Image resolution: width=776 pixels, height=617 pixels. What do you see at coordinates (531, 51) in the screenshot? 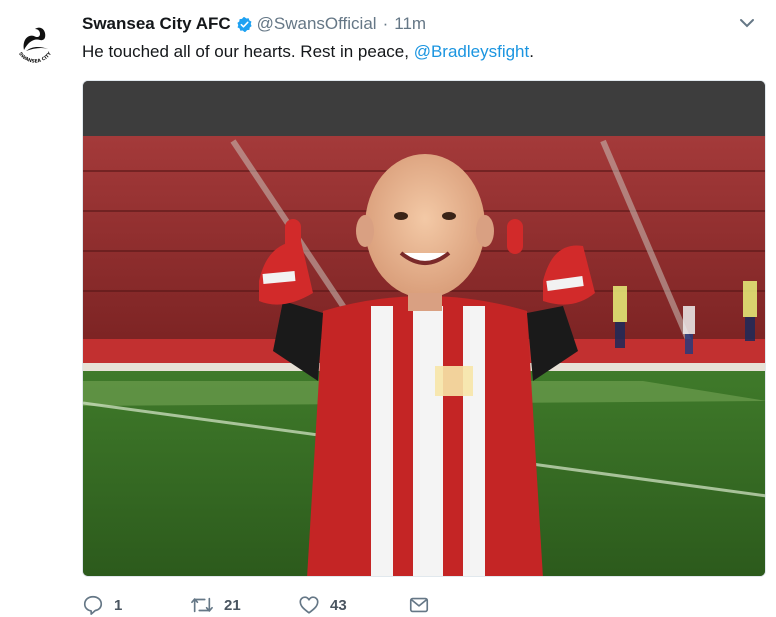
I see `tweet-body-end: .` at bounding box center [531, 51].